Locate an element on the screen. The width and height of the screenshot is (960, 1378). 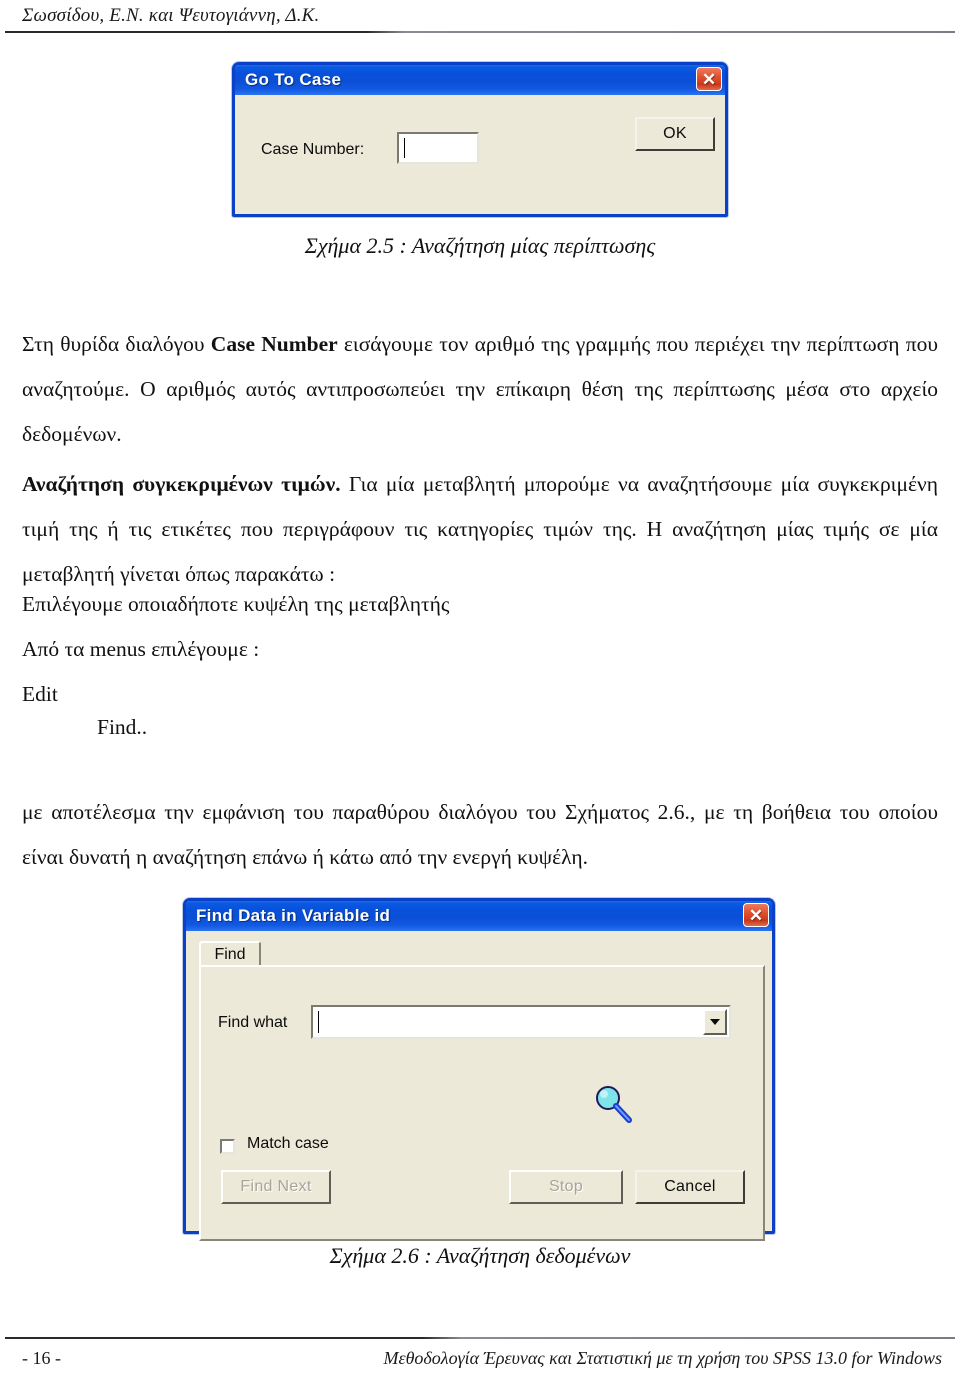
tab-strip: Find is located at coordinates (482, 954).